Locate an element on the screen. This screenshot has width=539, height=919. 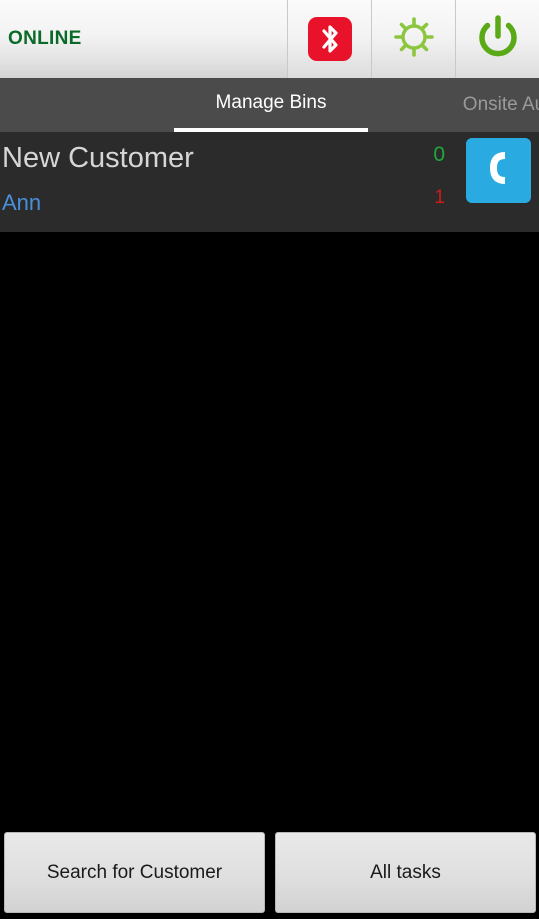
tab-onsite-audit-label: Onsite Au is located at coordinates (500, 104).